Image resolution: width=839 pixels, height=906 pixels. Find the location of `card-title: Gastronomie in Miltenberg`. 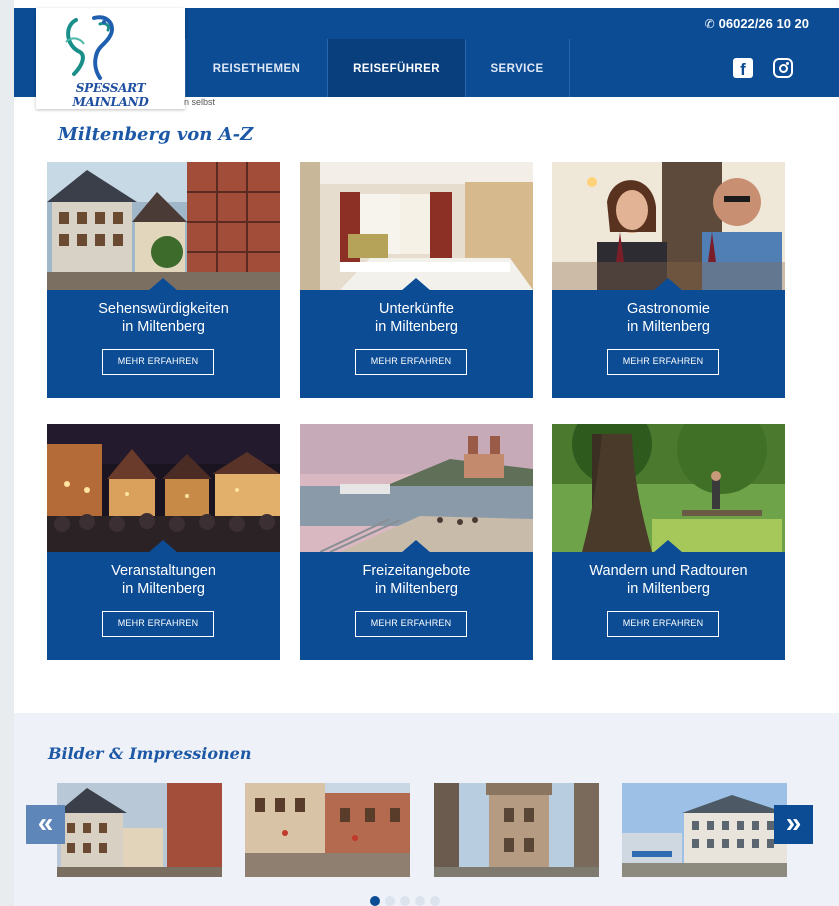

card-title: Gastronomie in Miltenberg is located at coordinates (668, 318).